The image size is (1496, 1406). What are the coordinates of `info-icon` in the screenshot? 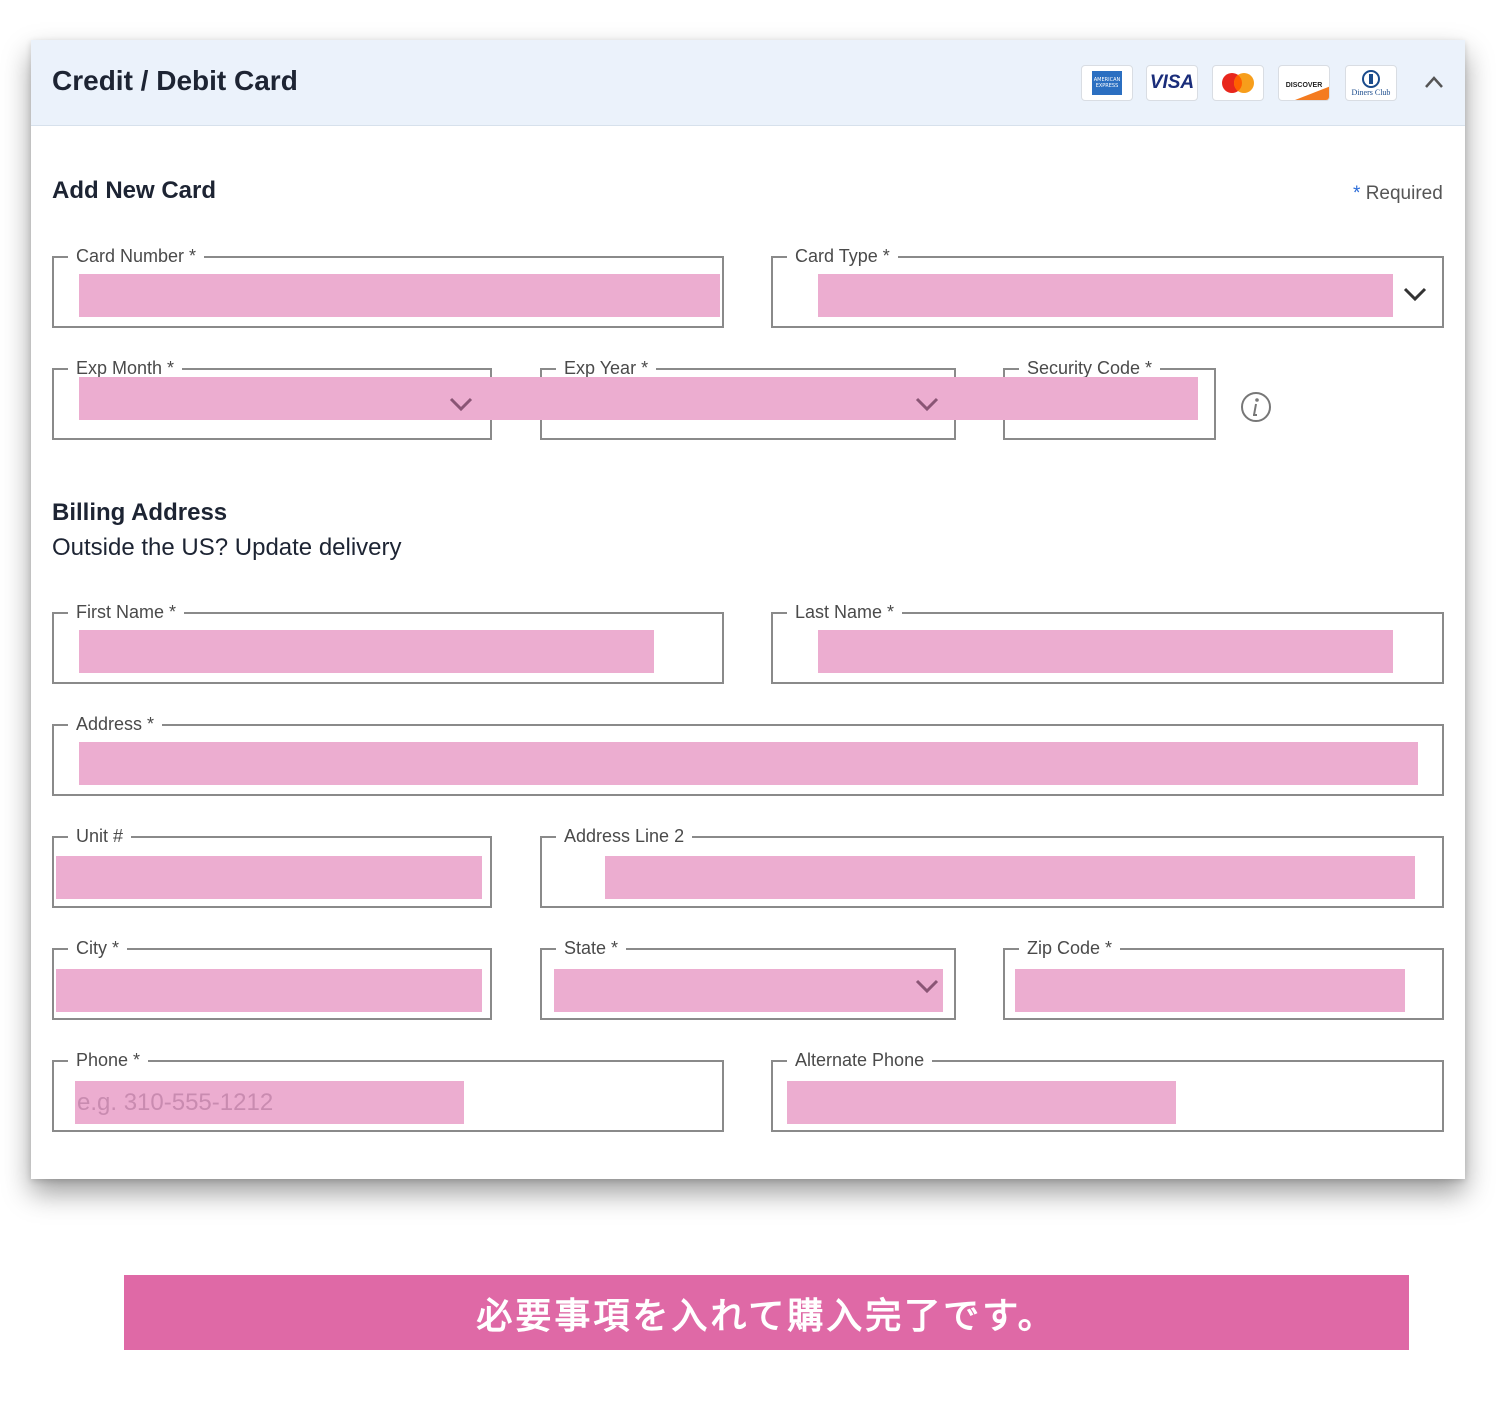 It's located at (1256, 407).